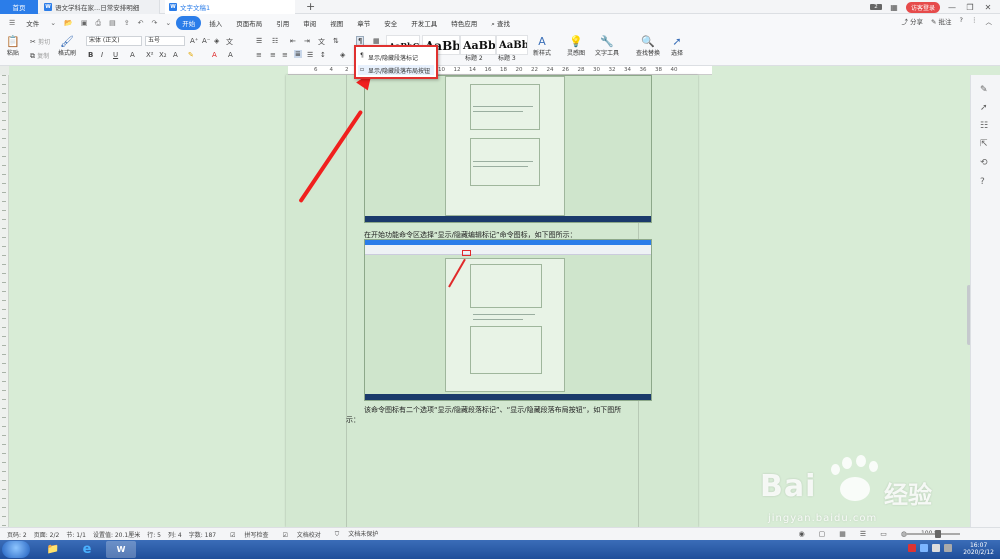 The height and width of the screenshot is (559, 1000). Describe the element at coordinates (978, 549) in the screenshot. I see `taskbar-clock: 16:07 2020/2/12` at that location.